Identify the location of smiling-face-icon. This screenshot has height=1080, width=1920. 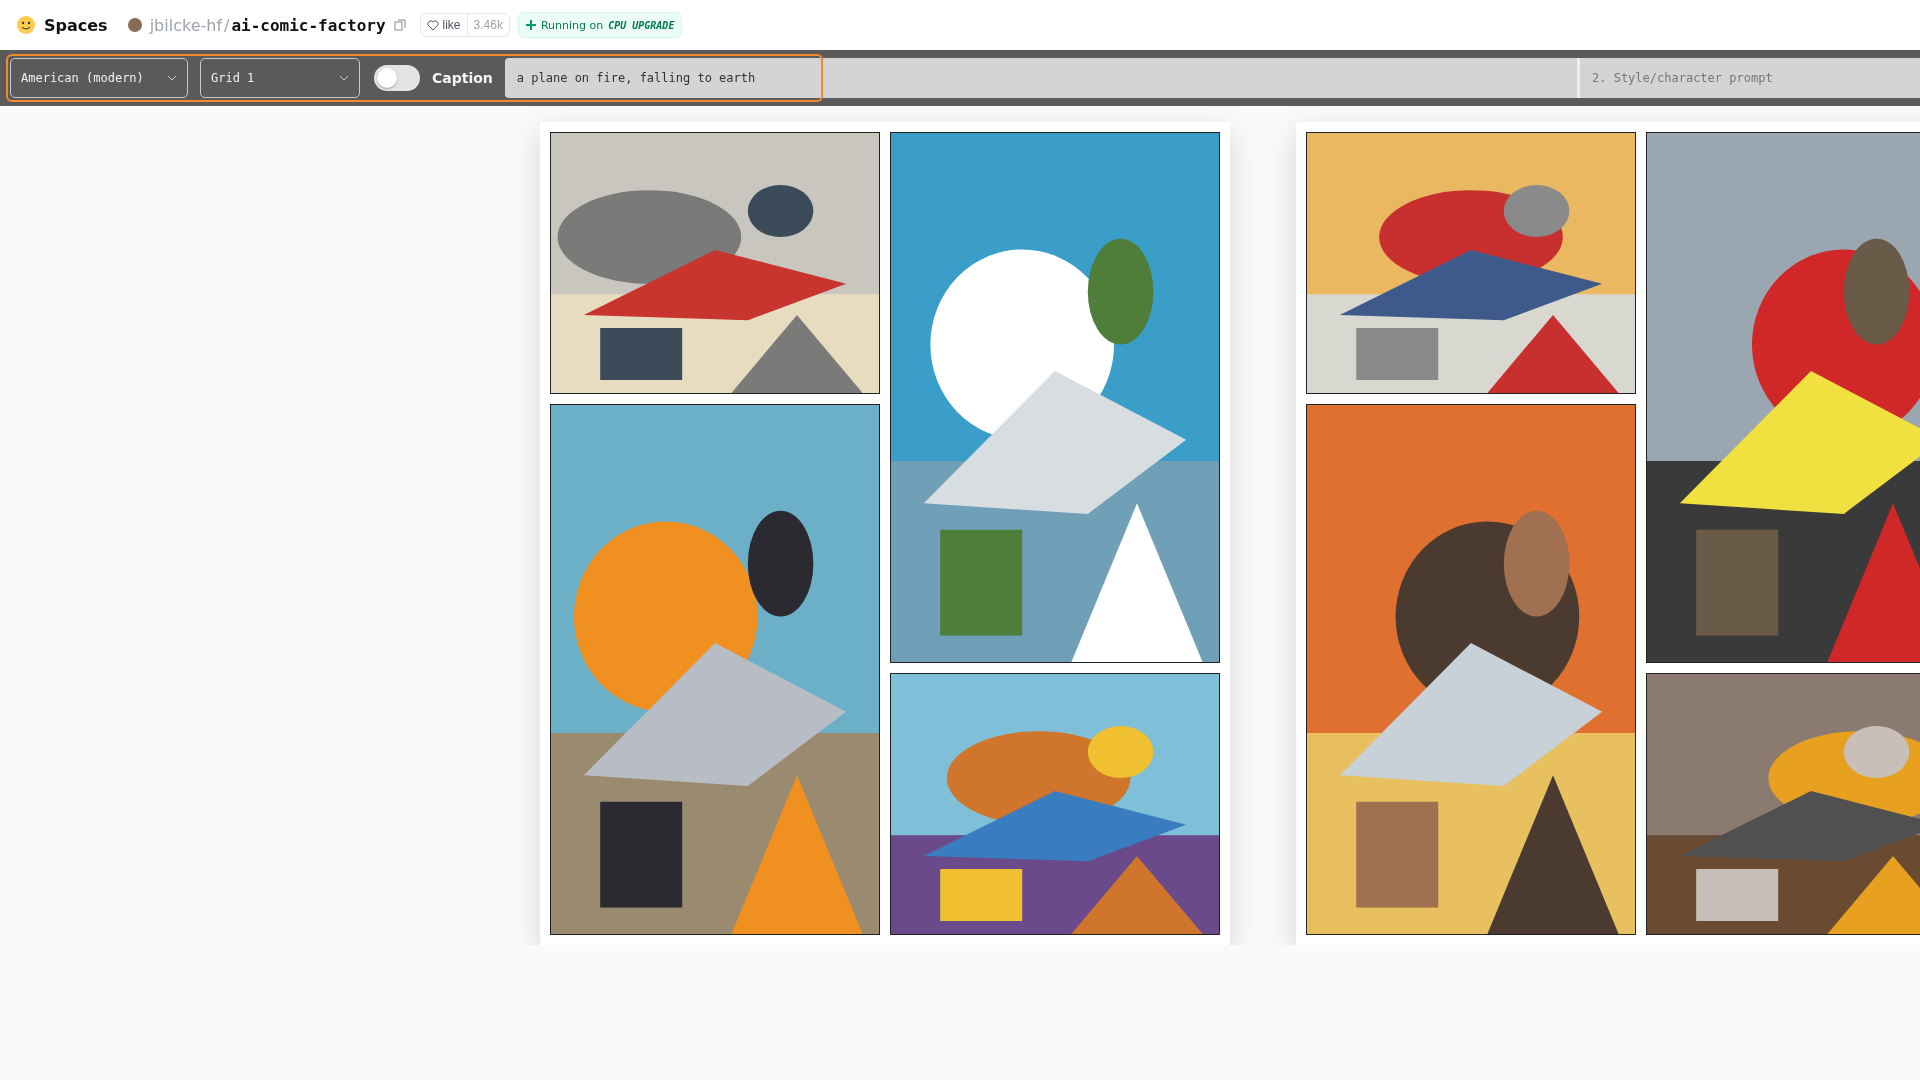
(26, 25).